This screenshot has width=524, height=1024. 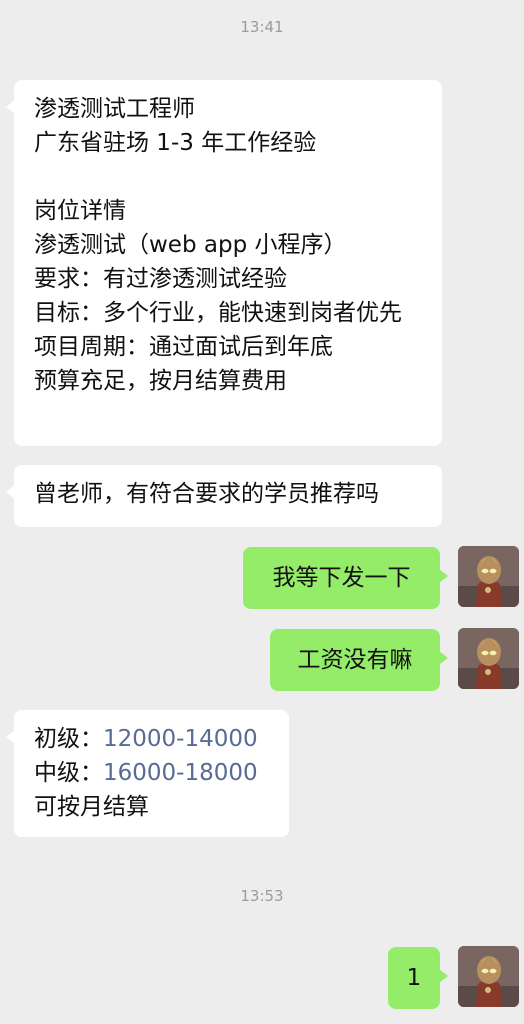 What do you see at coordinates (68, 773) in the screenshot?
I see `salary-mid-label: 中级：` at bounding box center [68, 773].